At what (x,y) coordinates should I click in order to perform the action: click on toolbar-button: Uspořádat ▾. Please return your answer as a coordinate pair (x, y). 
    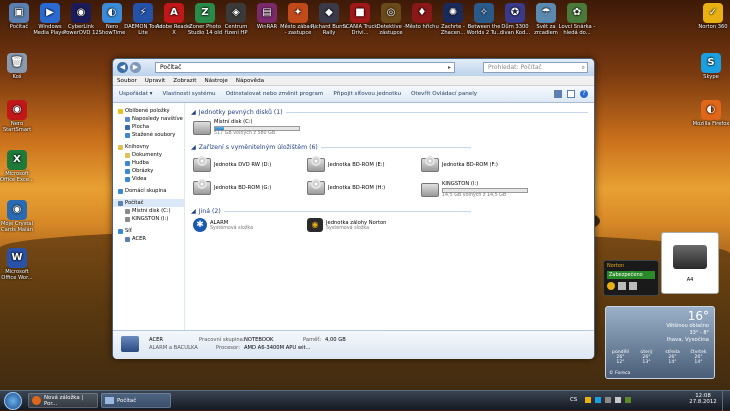
    Looking at the image, I should click on (135, 94).